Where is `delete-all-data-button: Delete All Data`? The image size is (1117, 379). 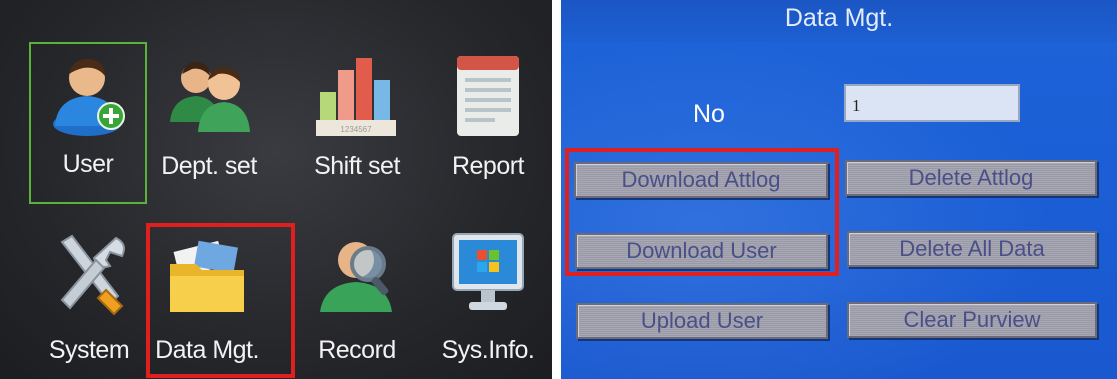 delete-all-data-button: Delete All Data is located at coordinates (972, 249).